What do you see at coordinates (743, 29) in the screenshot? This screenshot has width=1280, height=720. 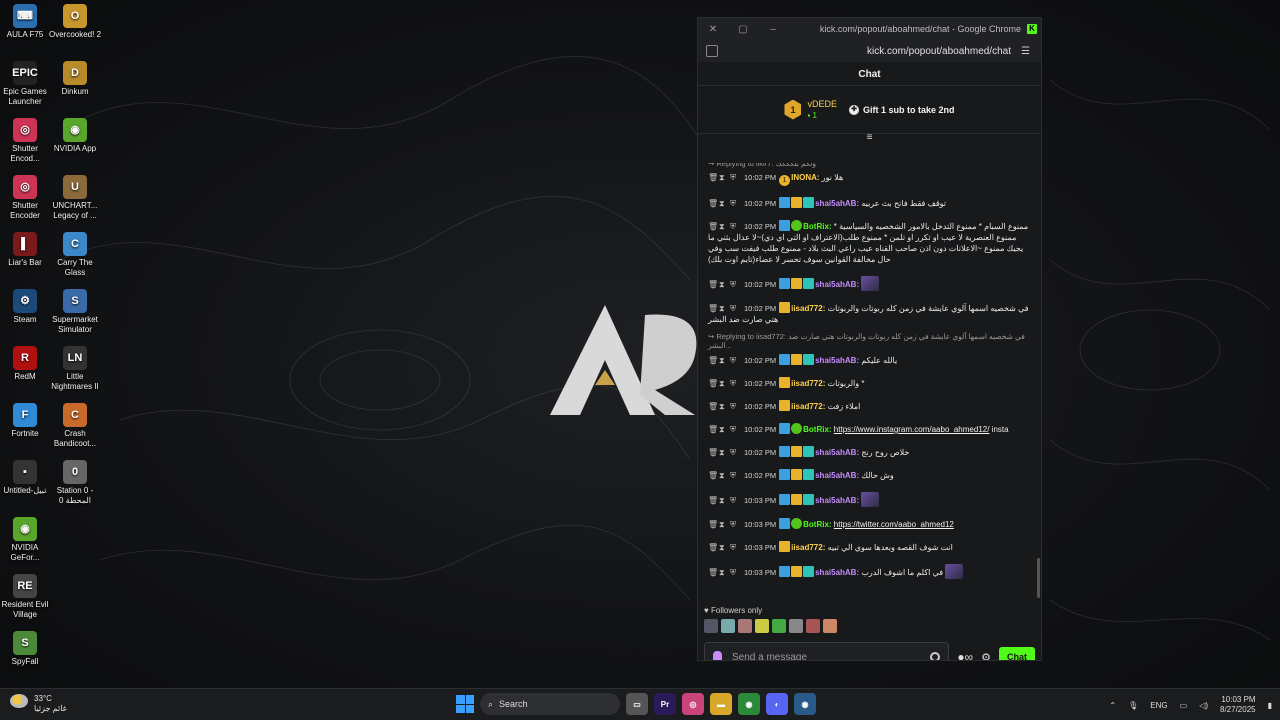 I see `maximize-icon: ▢` at bounding box center [743, 29].